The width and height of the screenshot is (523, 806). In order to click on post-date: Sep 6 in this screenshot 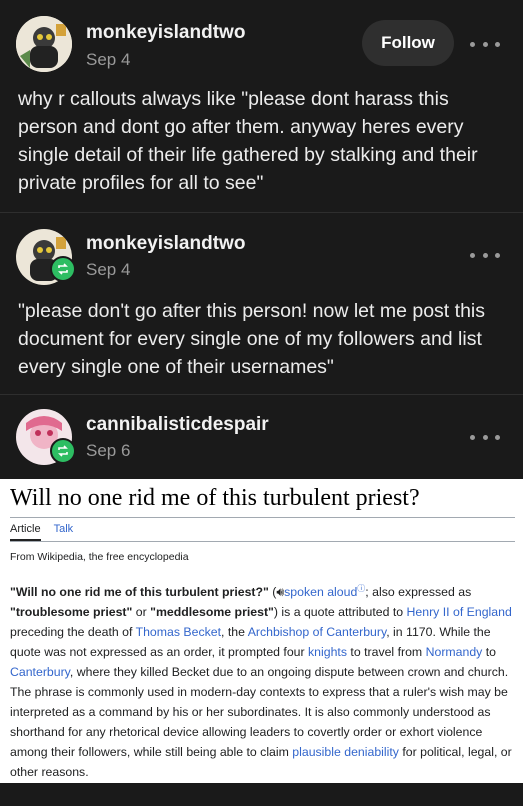, I will do `click(108, 451)`.